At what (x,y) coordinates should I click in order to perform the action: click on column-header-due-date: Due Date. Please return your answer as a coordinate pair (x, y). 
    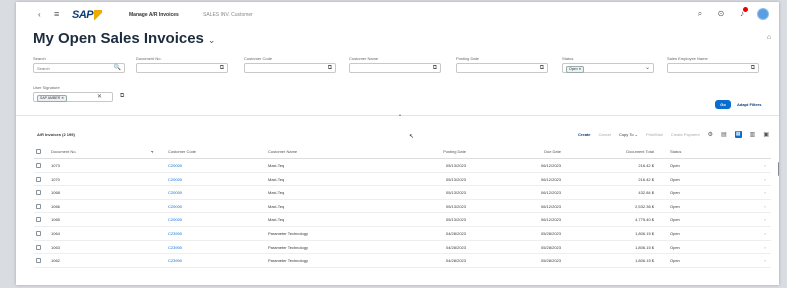
    Looking at the image, I should click on (525, 151).